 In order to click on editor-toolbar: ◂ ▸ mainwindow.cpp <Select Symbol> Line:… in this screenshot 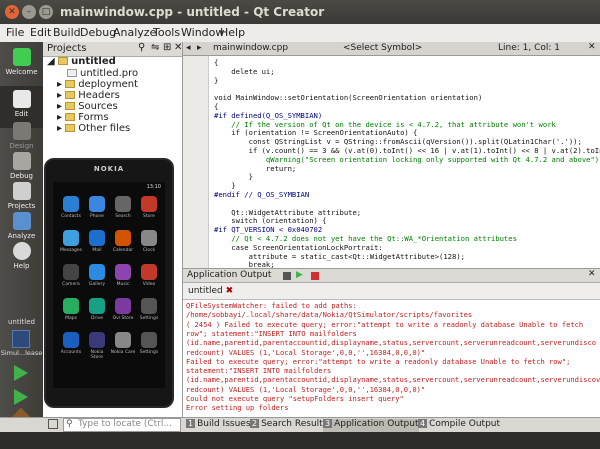, I will do `click(391, 49)`.